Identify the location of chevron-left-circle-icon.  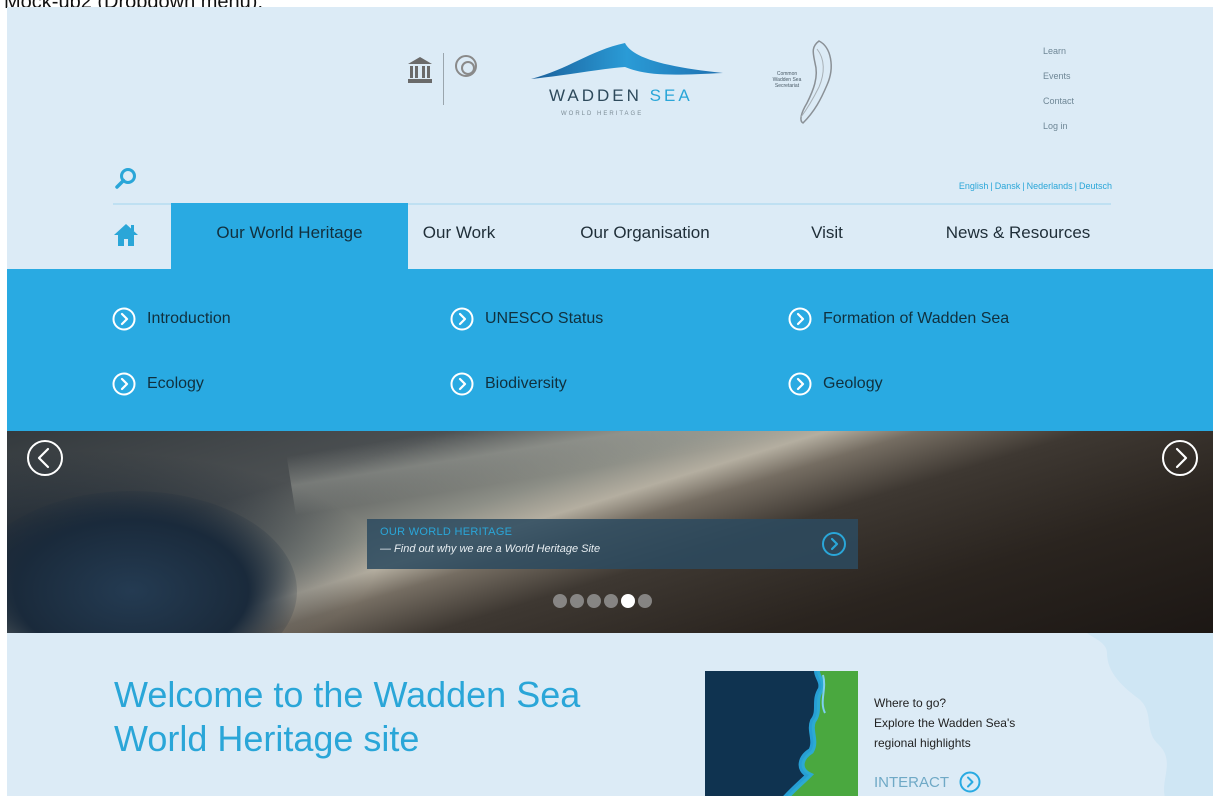
(45, 458).